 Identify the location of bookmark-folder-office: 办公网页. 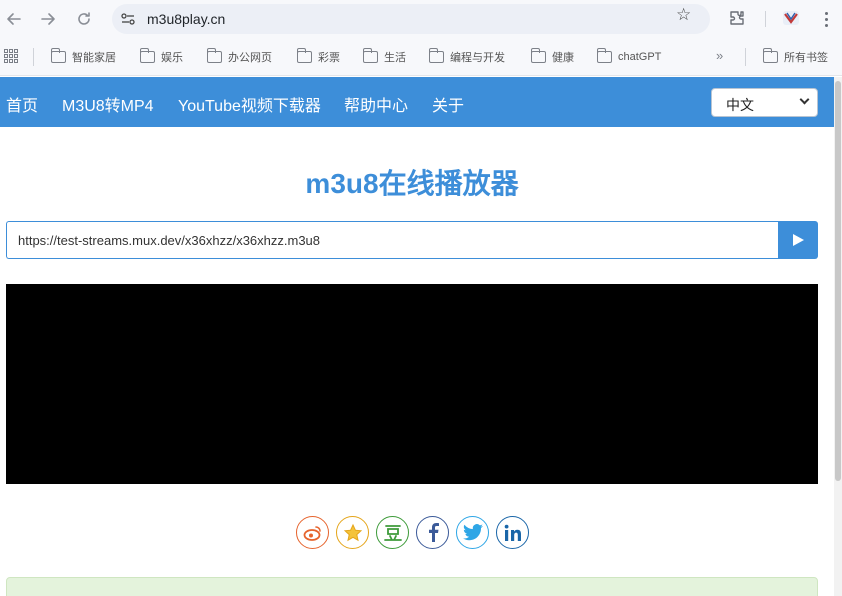
(239, 57).